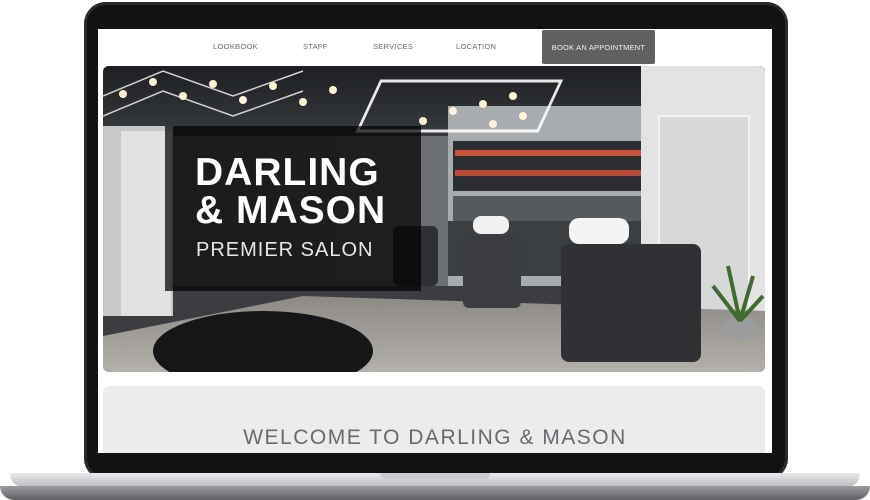 Image resolution: width=870 pixels, height=500 pixels. Describe the element at coordinates (315, 46) in the screenshot. I see `nav-staff: STAFF` at that location.